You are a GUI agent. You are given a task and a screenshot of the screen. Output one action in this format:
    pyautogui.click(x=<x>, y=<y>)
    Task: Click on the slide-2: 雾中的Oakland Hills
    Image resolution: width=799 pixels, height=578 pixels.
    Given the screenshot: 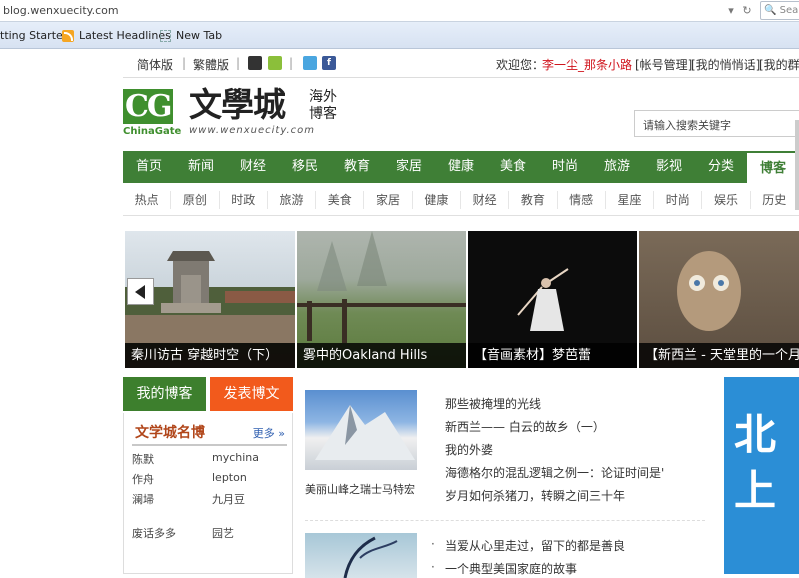 What is the action you would take?
    pyautogui.click(x=381, y=299)
    